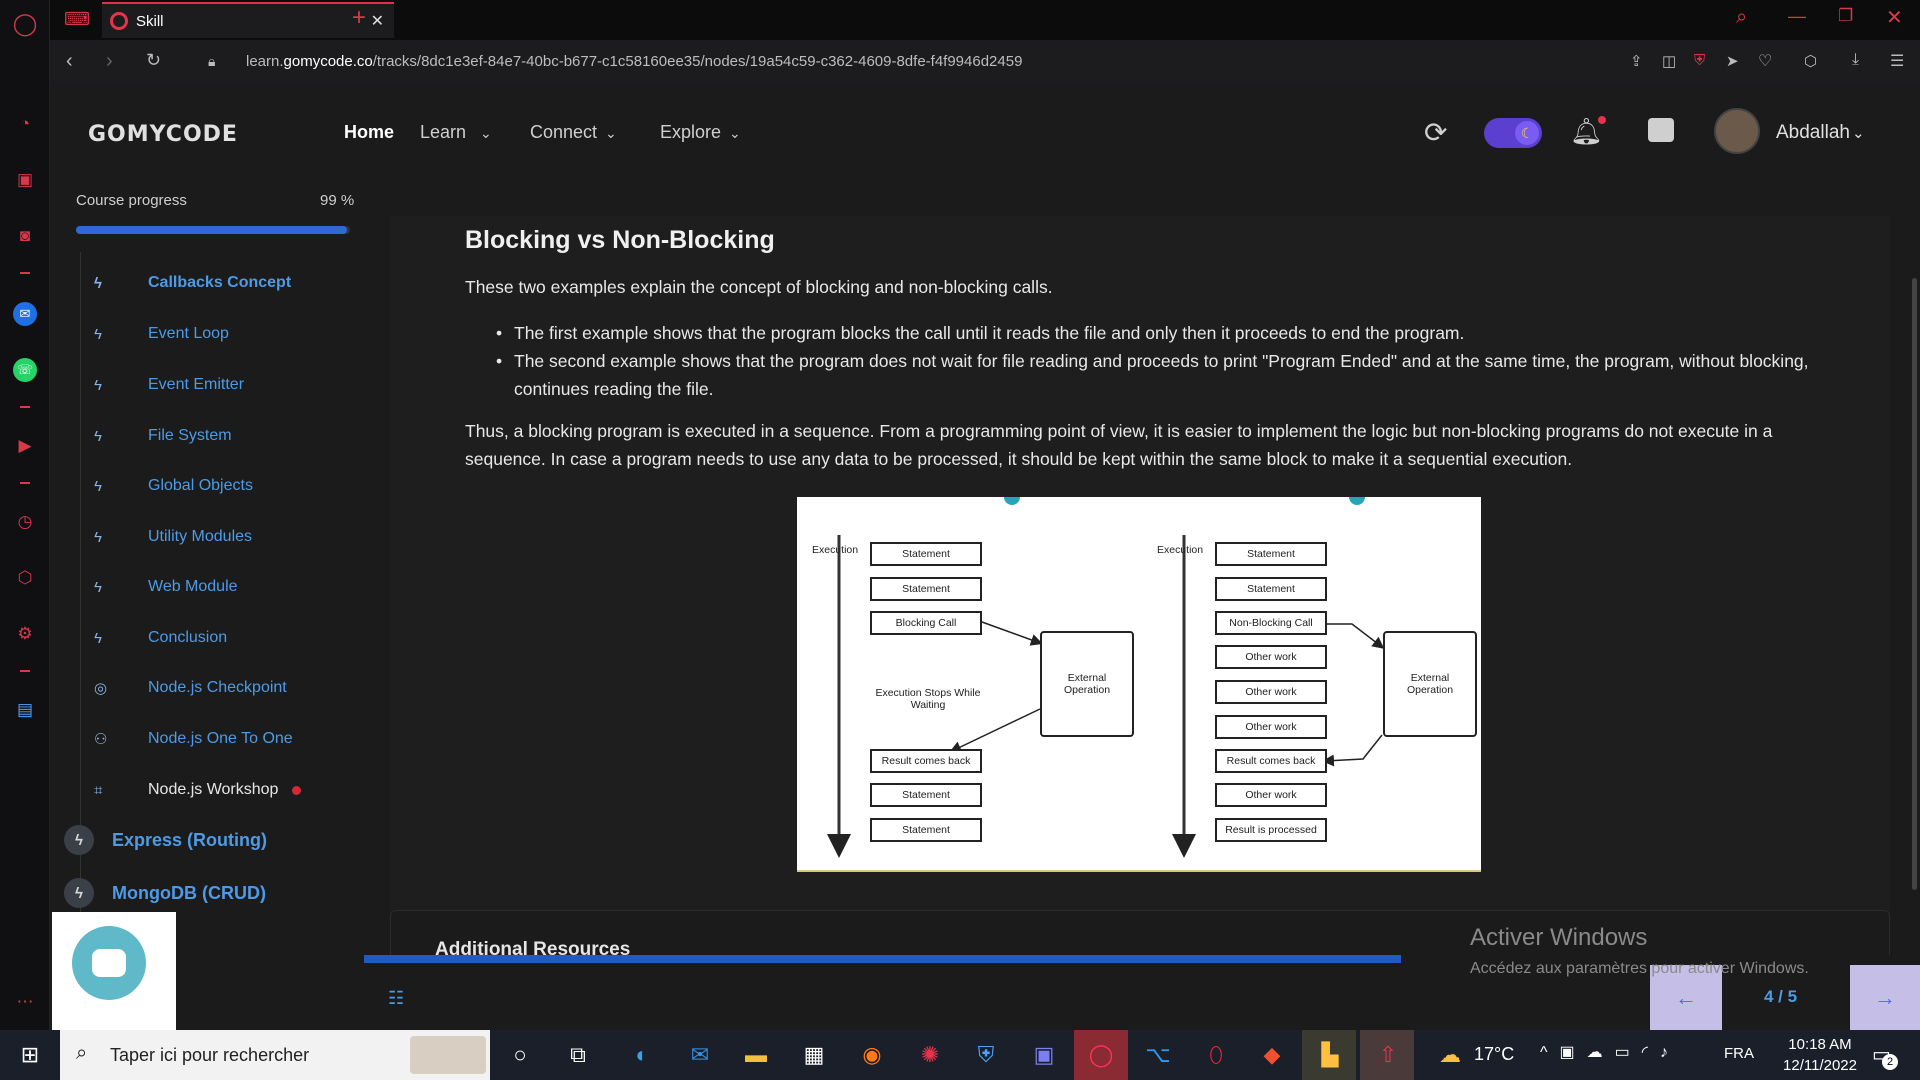 The height and width of the screenshot is (1080, 1920). Describe the element at coordinates (200, 536) in the screenshot. I see `lesson-label: Utility Modules` at that location.